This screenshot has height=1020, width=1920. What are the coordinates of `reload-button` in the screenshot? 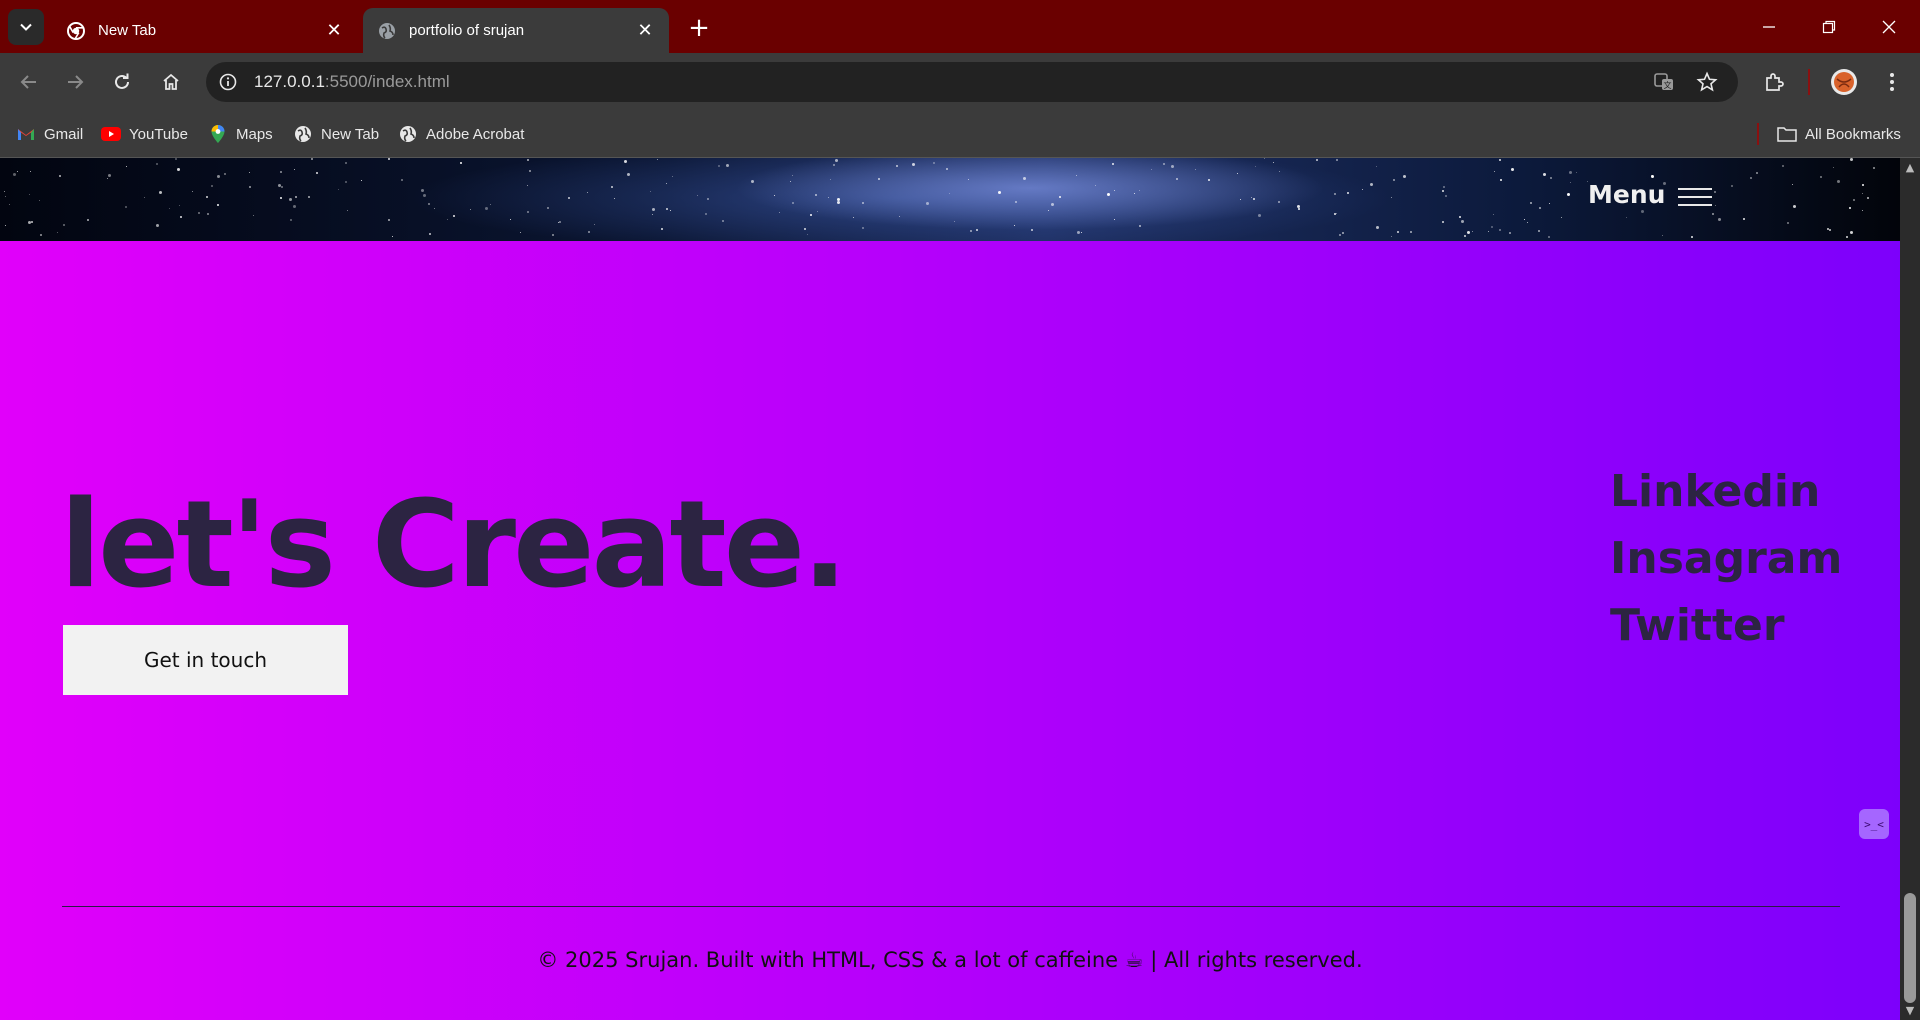 It's located at (122, 82).